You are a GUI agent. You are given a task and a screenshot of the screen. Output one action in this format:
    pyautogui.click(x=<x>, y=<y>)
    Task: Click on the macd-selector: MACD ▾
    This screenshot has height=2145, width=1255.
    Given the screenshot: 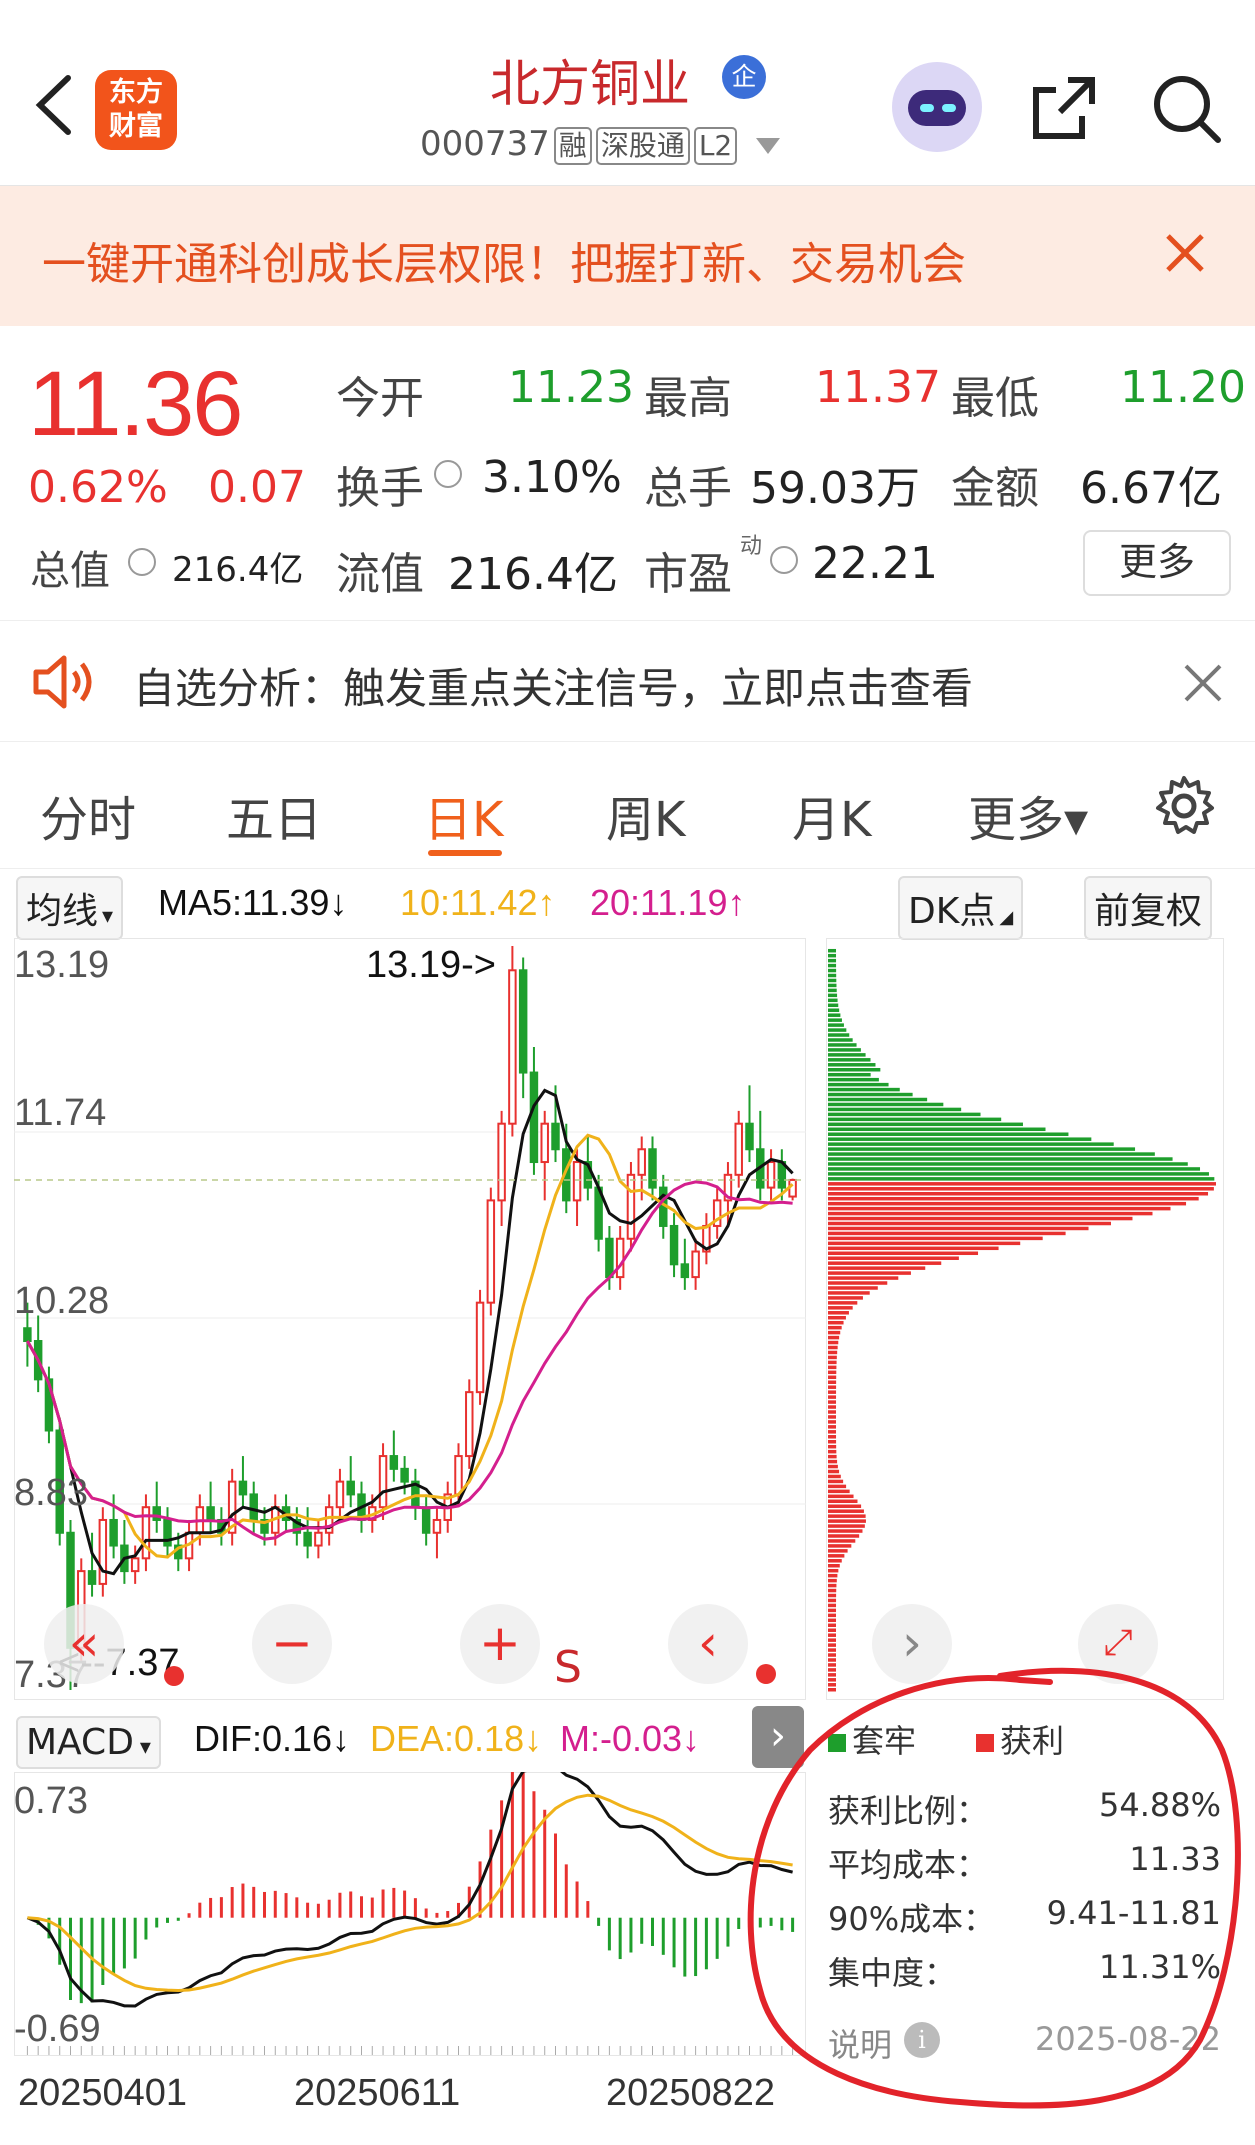 What is the action you would take?
    pyautogui.click(x=88, y=1742)
    